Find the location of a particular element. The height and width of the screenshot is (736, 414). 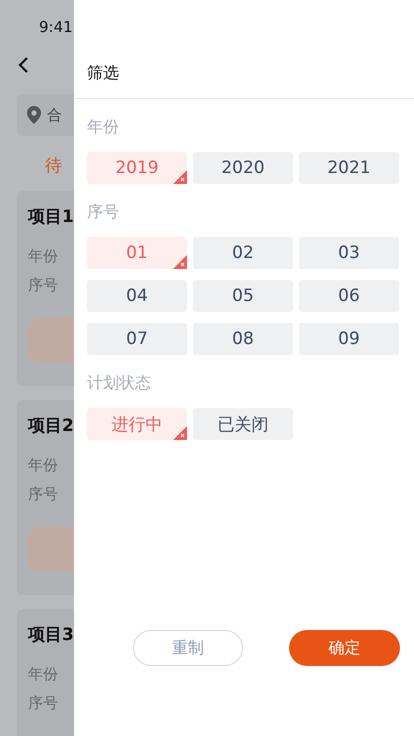

filter-option: 已关闭 is located at coordinates (243, 424).